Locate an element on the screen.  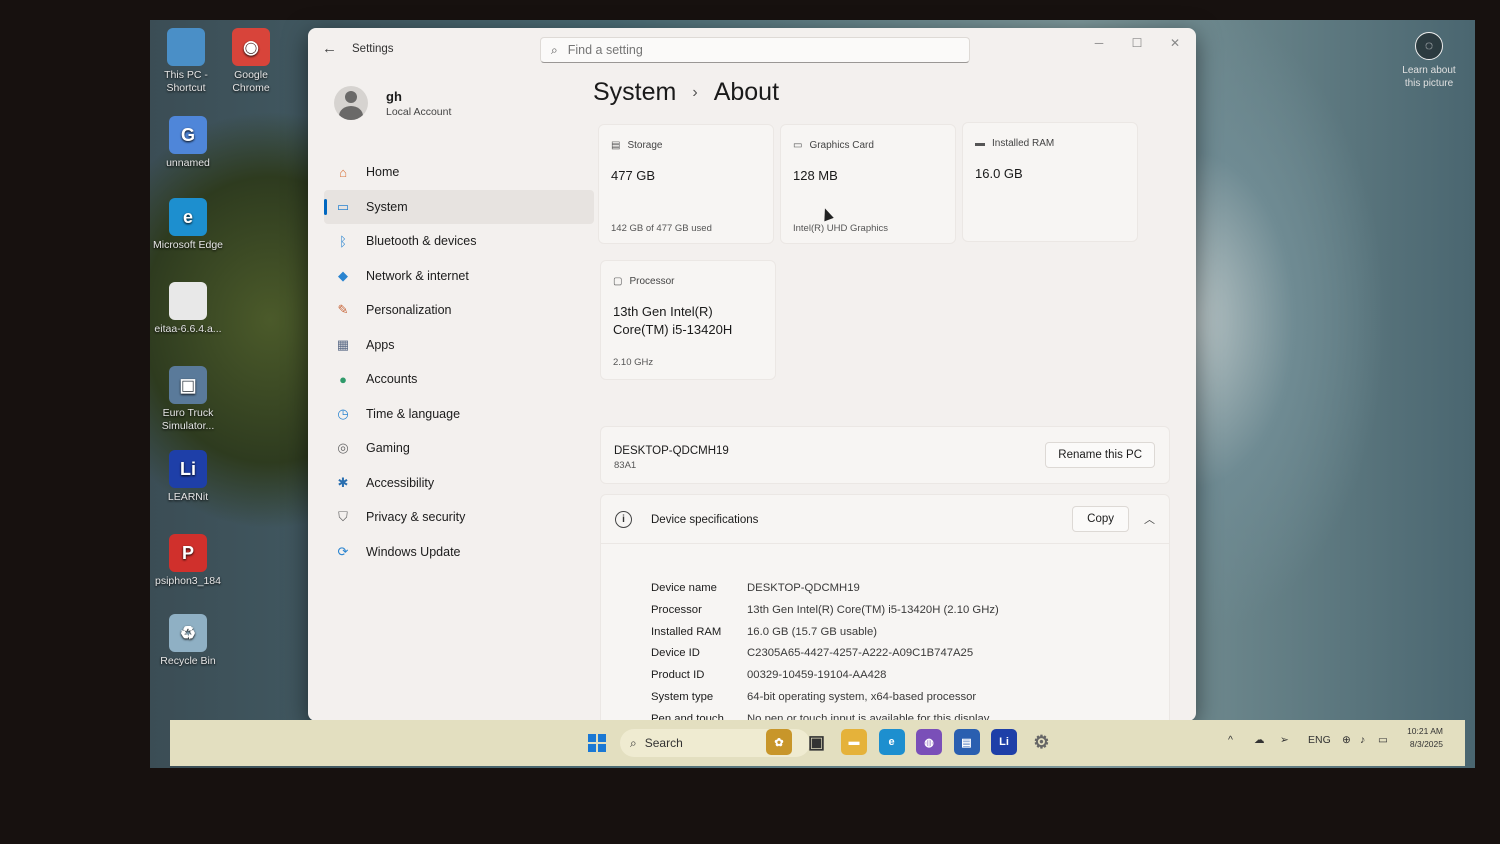
sidebar-item-home: ⌂ Home is located at coordinates (459, 172).